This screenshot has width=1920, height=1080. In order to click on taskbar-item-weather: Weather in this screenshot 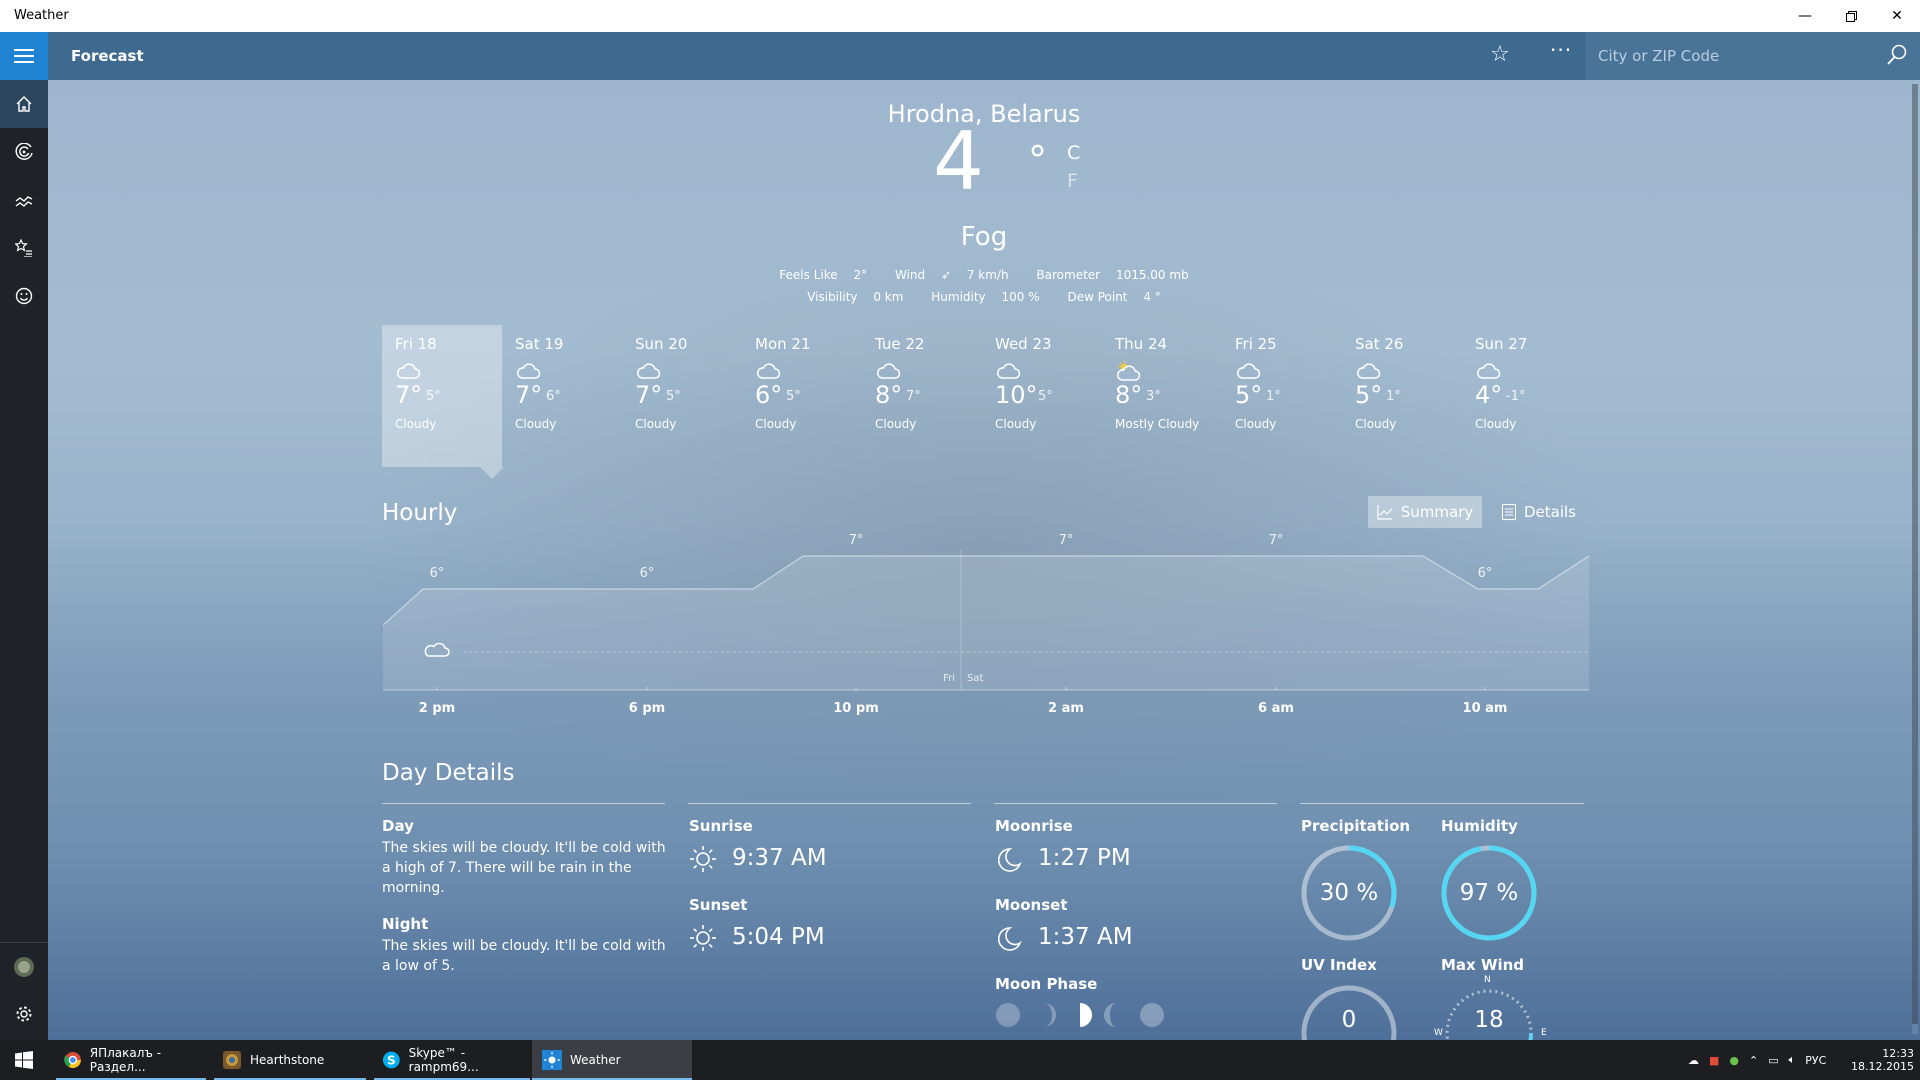, I will do `click(612, 1060)`.